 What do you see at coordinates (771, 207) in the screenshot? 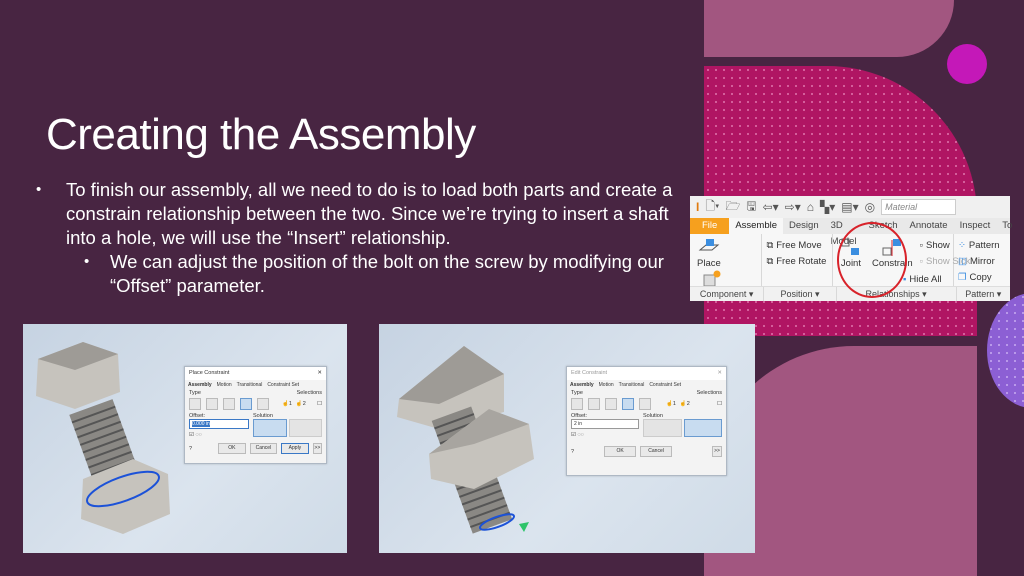
I see `undo-icon: ⇦▾` at bounding box center [771, 207].